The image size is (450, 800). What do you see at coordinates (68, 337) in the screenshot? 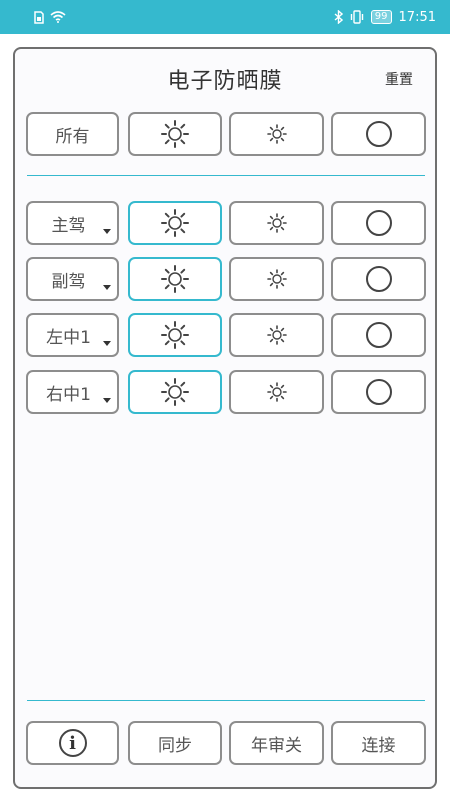
I see `zone-label: 左中1` at bounding box center [68, 337].